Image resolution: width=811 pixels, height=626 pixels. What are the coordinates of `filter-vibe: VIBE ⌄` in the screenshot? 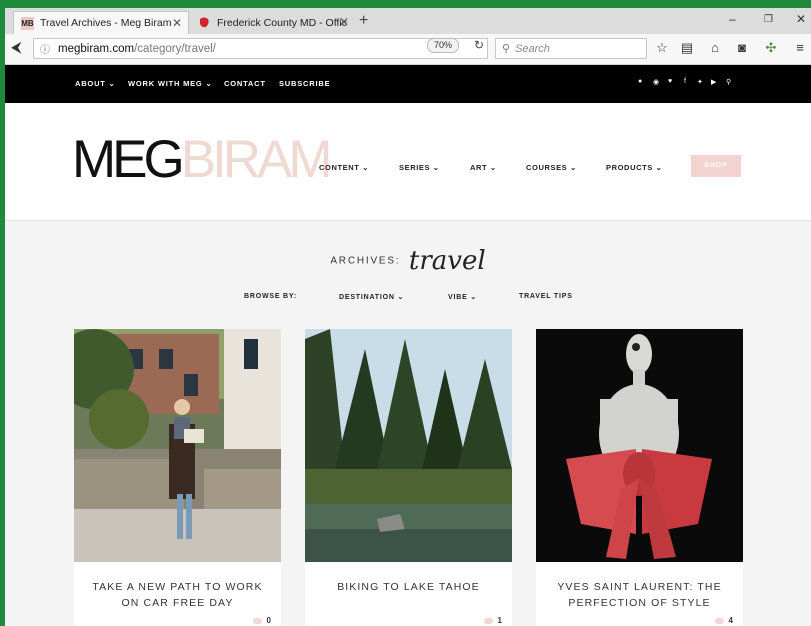 It's located at (462, 297).